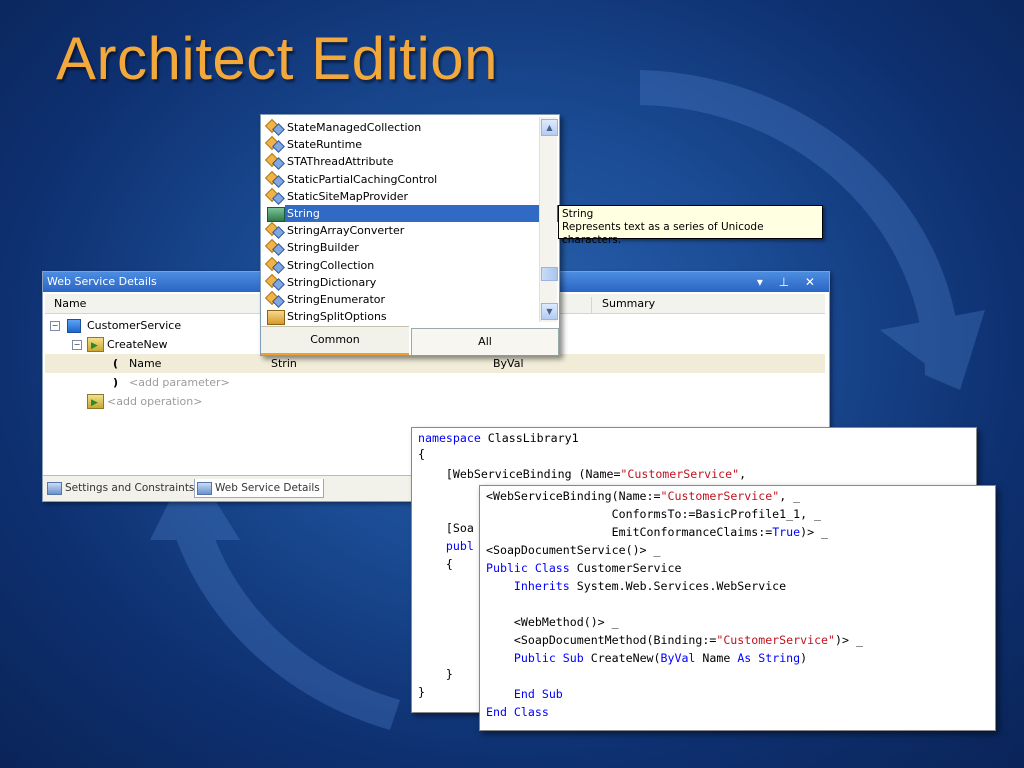 The image size is (1024, 768). Describe the element at coordinates (636, 586) in the screenshot. I see `code-line: Inherits System.Web.Services.WebService` at that location.